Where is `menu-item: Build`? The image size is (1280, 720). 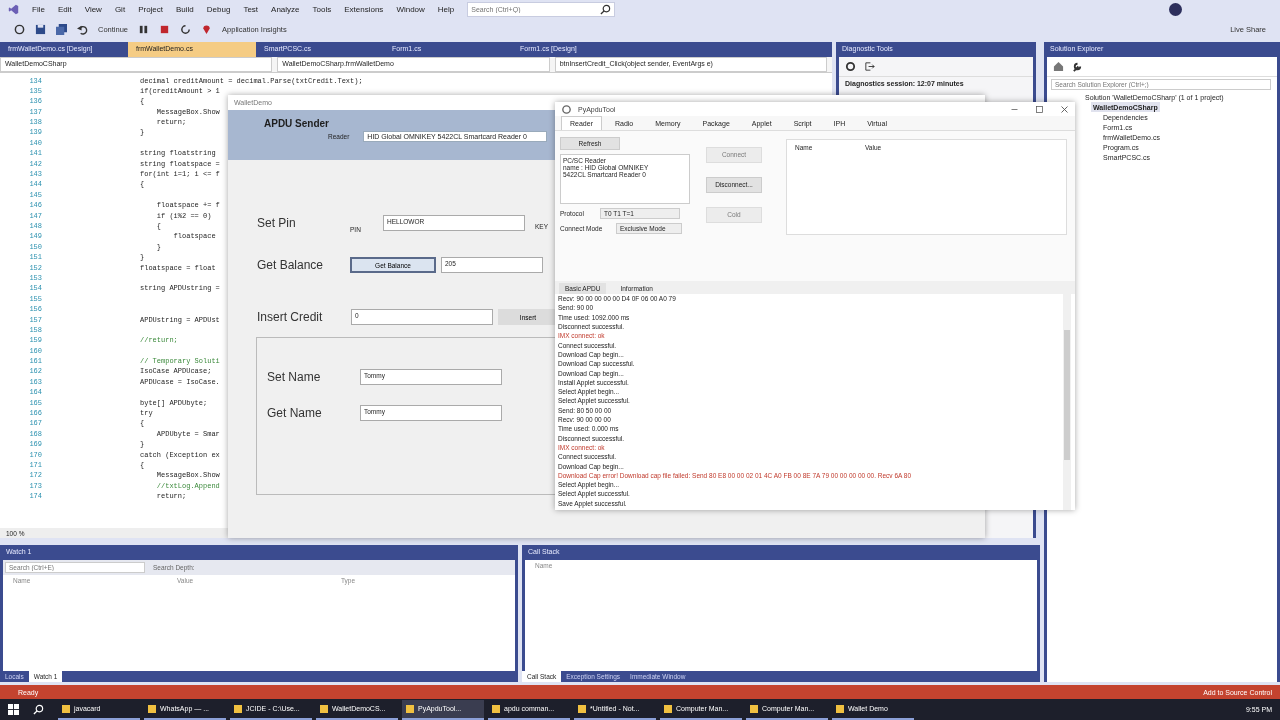
menu-item: Build is located at coordinates (185, 9).